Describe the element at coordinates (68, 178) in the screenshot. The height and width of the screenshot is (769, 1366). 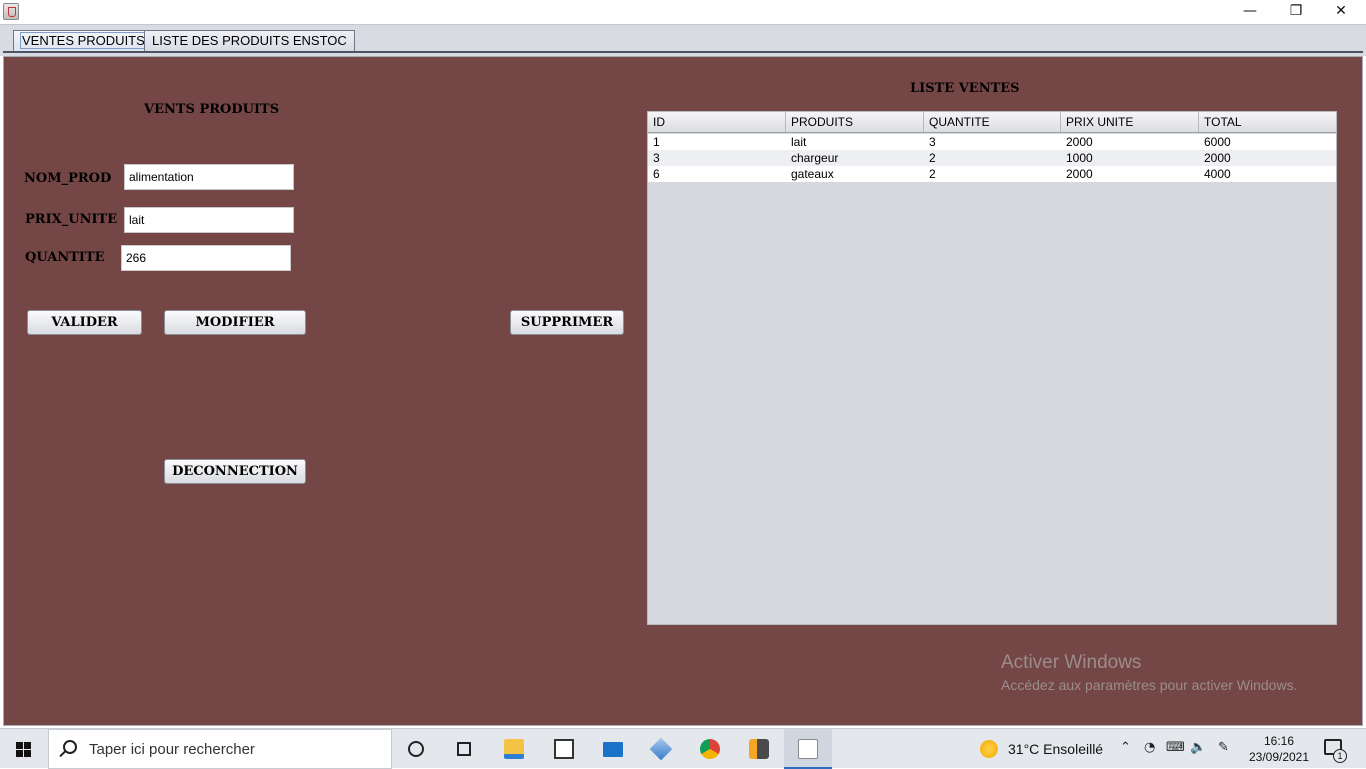
I see `nom-prod-label: NOM_PROD` at that location.